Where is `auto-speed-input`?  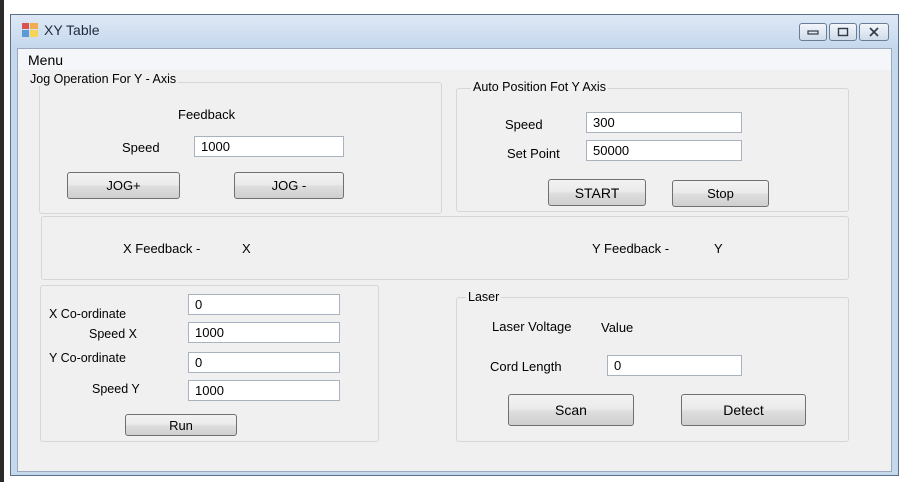
auto-speed-input is located at coordinates (664, 122).